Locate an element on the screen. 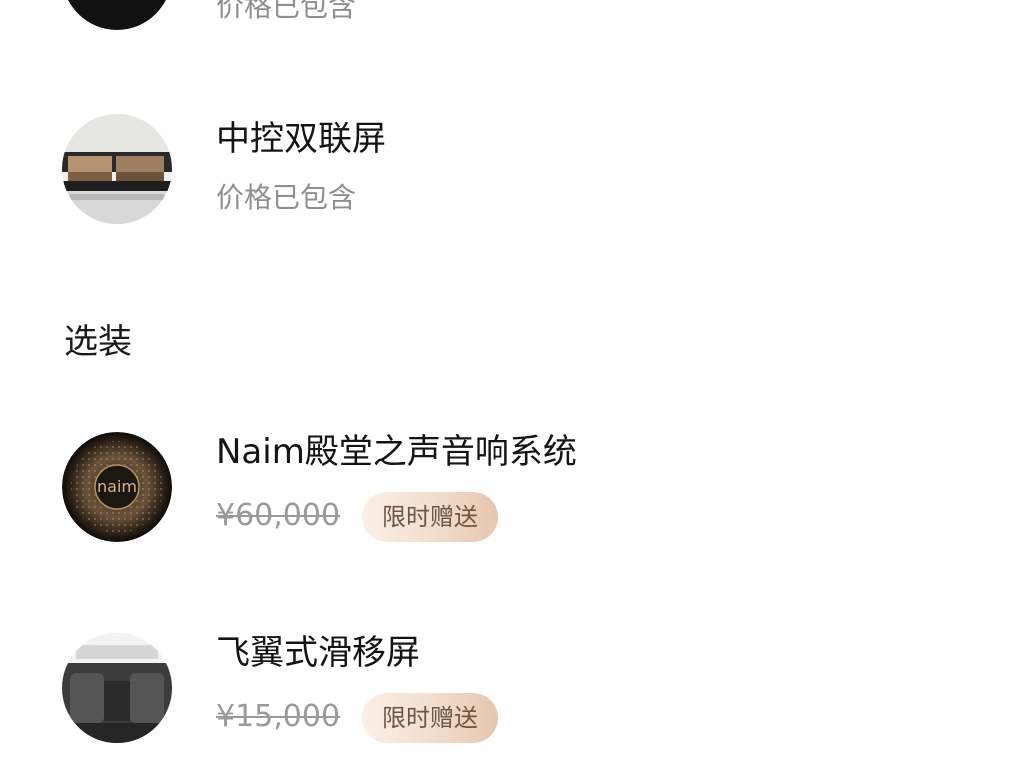 This screenshot has width=1024, height=768. option-item-dual-screen: 中控双联屏 价格已包含 is located at coordinates (512, 170).